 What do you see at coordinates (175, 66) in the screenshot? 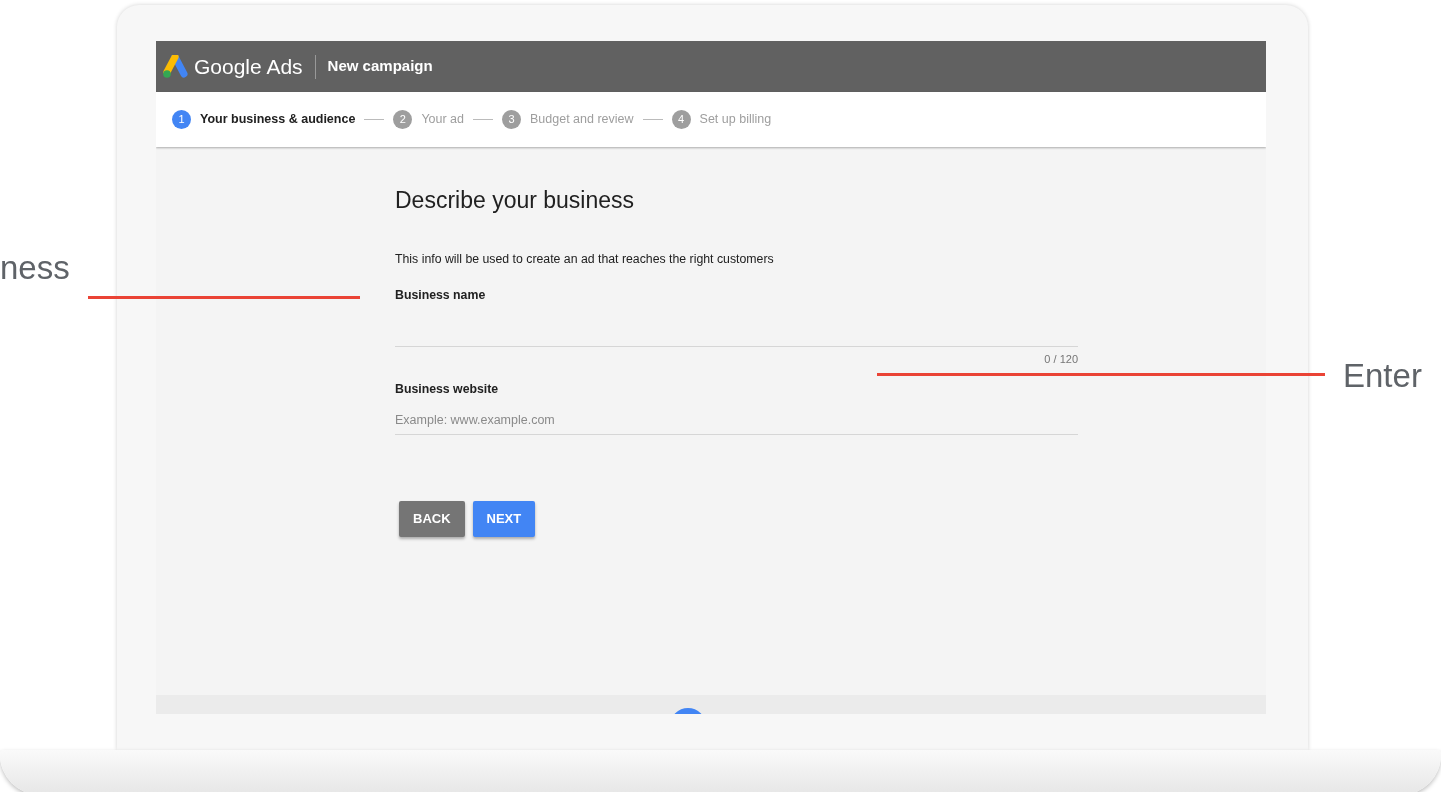
I see `logo-icon` at bounding box center [175, 66].